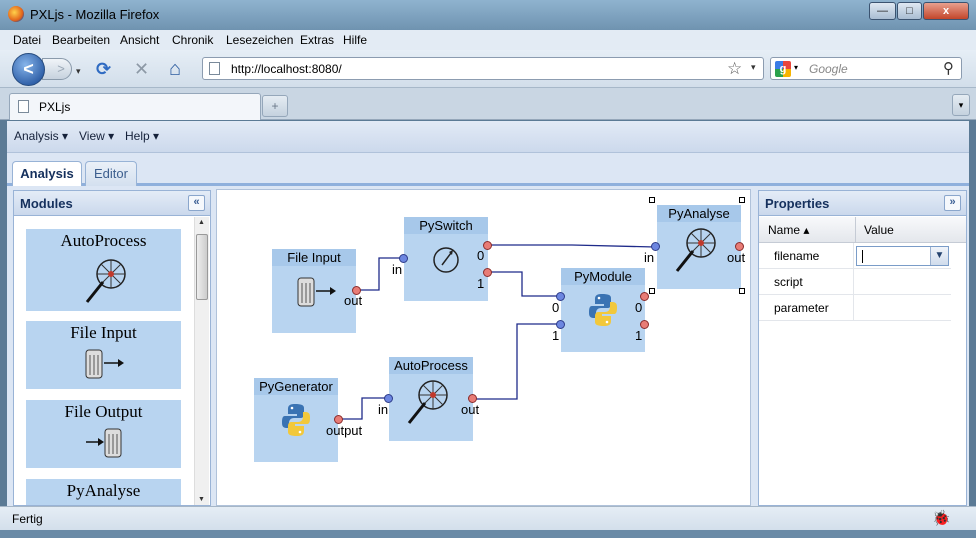 The height and width of the screenshot is (538, 976). I want to click on module-label: AutoProcess, so click(103, 240).